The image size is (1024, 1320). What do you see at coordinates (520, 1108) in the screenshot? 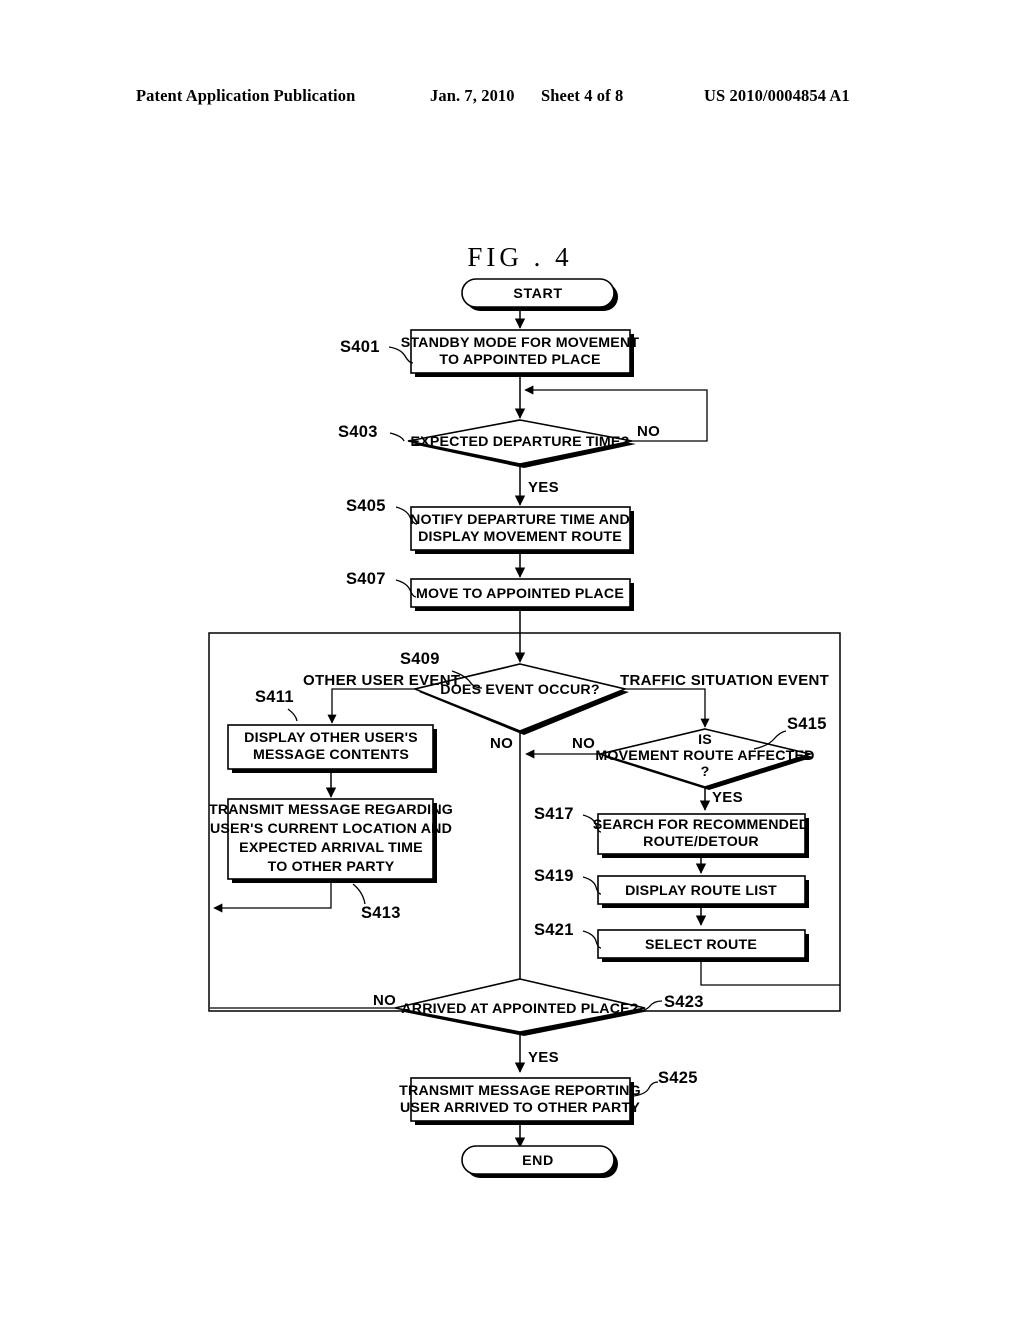
I see `s425-line-2: USER ARRIVED TO OTHER PARTY` at bounding box center [520, 1108].